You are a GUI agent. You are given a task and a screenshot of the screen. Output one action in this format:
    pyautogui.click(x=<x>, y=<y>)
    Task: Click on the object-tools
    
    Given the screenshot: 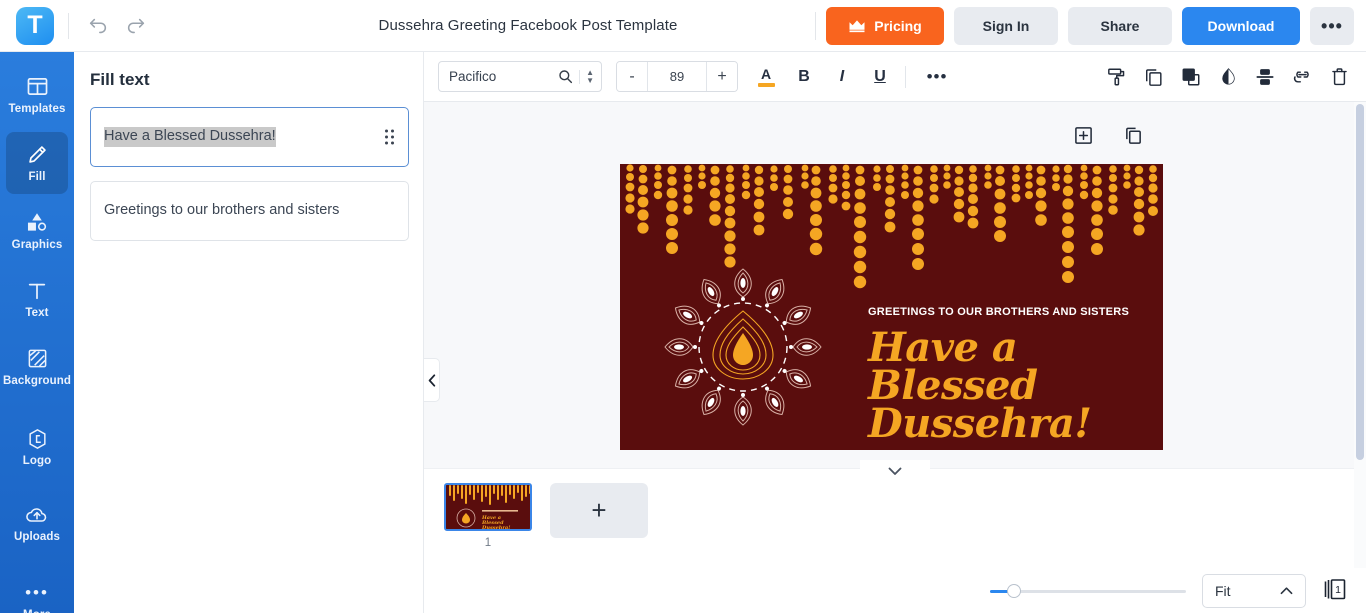 What is the action you would take?
    pyautogui.click(x=1228, y=77)
    